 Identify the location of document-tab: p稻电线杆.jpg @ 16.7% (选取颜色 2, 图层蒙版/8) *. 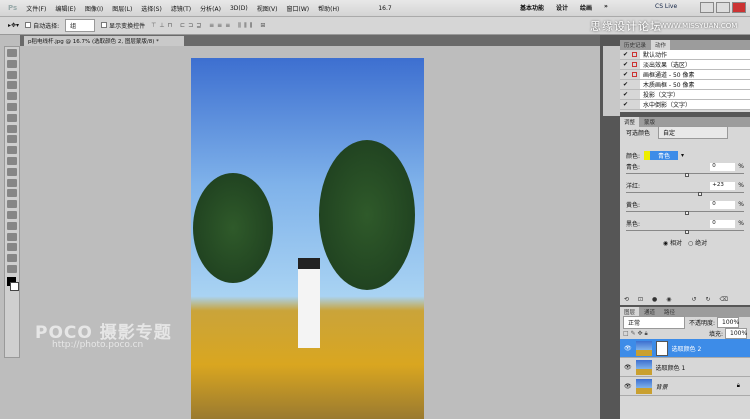
(104, 41).